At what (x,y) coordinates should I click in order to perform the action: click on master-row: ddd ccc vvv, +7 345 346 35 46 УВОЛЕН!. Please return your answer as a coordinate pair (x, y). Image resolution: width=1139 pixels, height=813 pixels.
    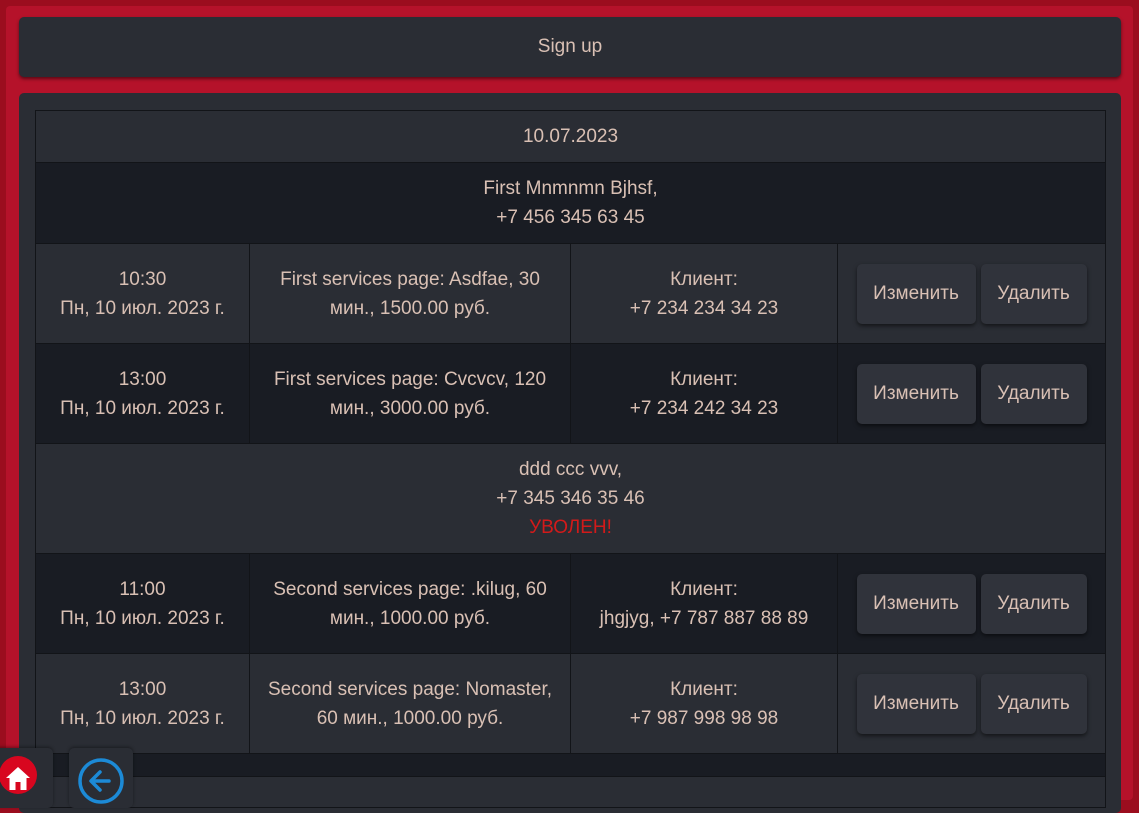
    Looking at the image, I should click on (570, 498).